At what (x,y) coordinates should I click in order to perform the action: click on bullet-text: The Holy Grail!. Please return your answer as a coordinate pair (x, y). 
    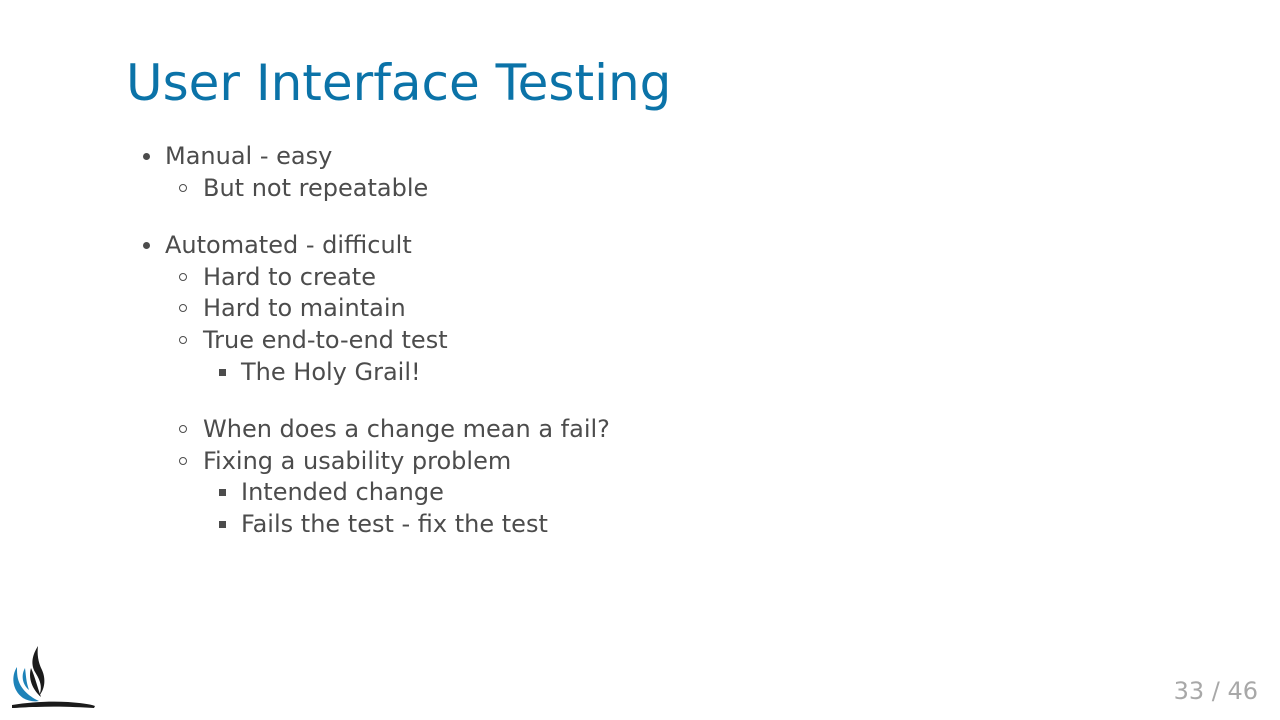
    Looking at the image, I should click on (331, 372).